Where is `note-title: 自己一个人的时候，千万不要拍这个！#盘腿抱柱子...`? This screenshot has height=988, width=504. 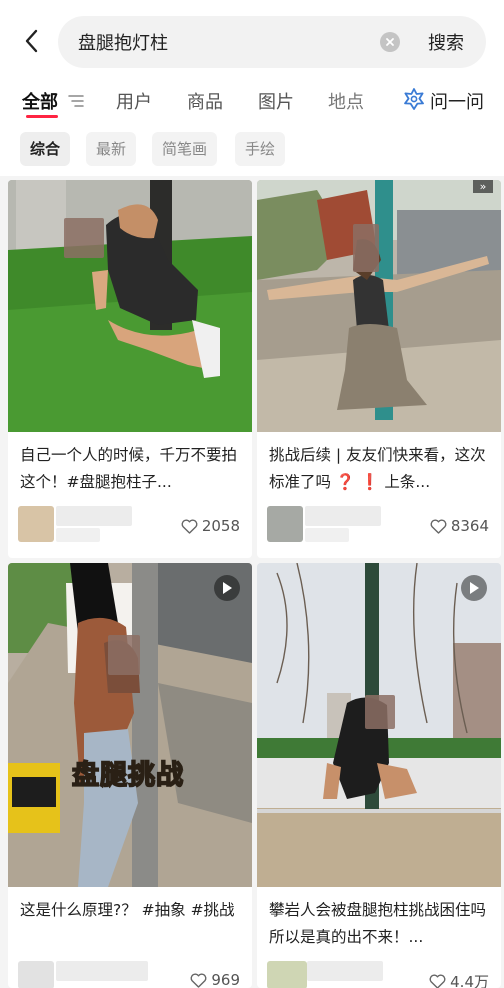 note-title: 自己一个人的时候，千万不要拍这个！#盘腿抱柱子... is located at coordinates (129, 468).